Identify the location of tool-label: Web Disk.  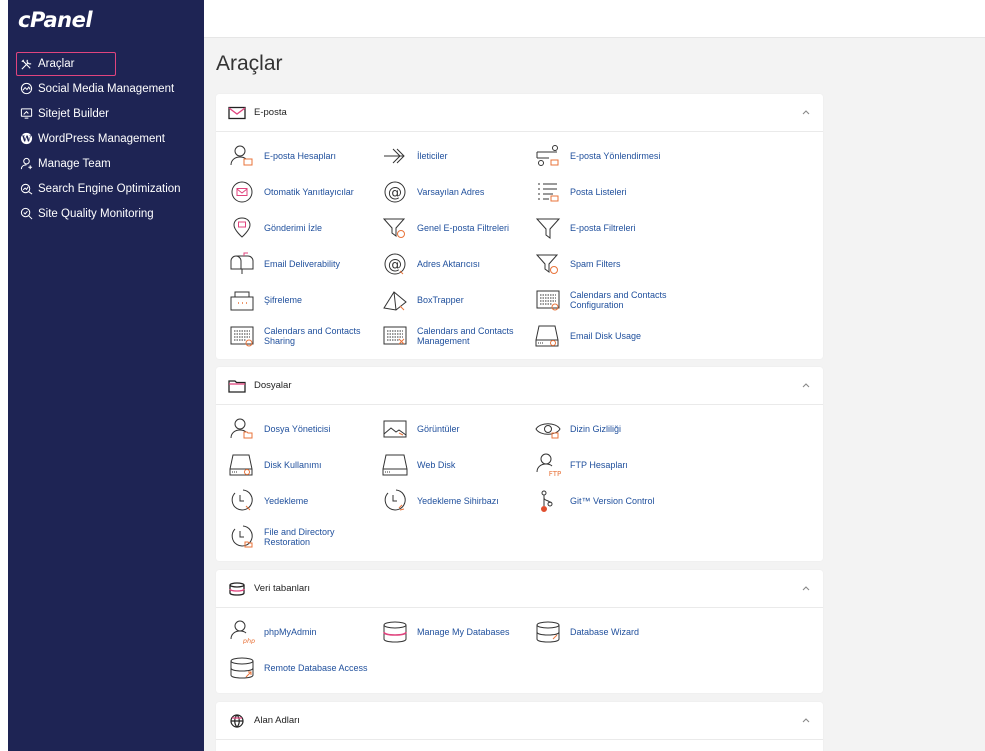
(436, 464).